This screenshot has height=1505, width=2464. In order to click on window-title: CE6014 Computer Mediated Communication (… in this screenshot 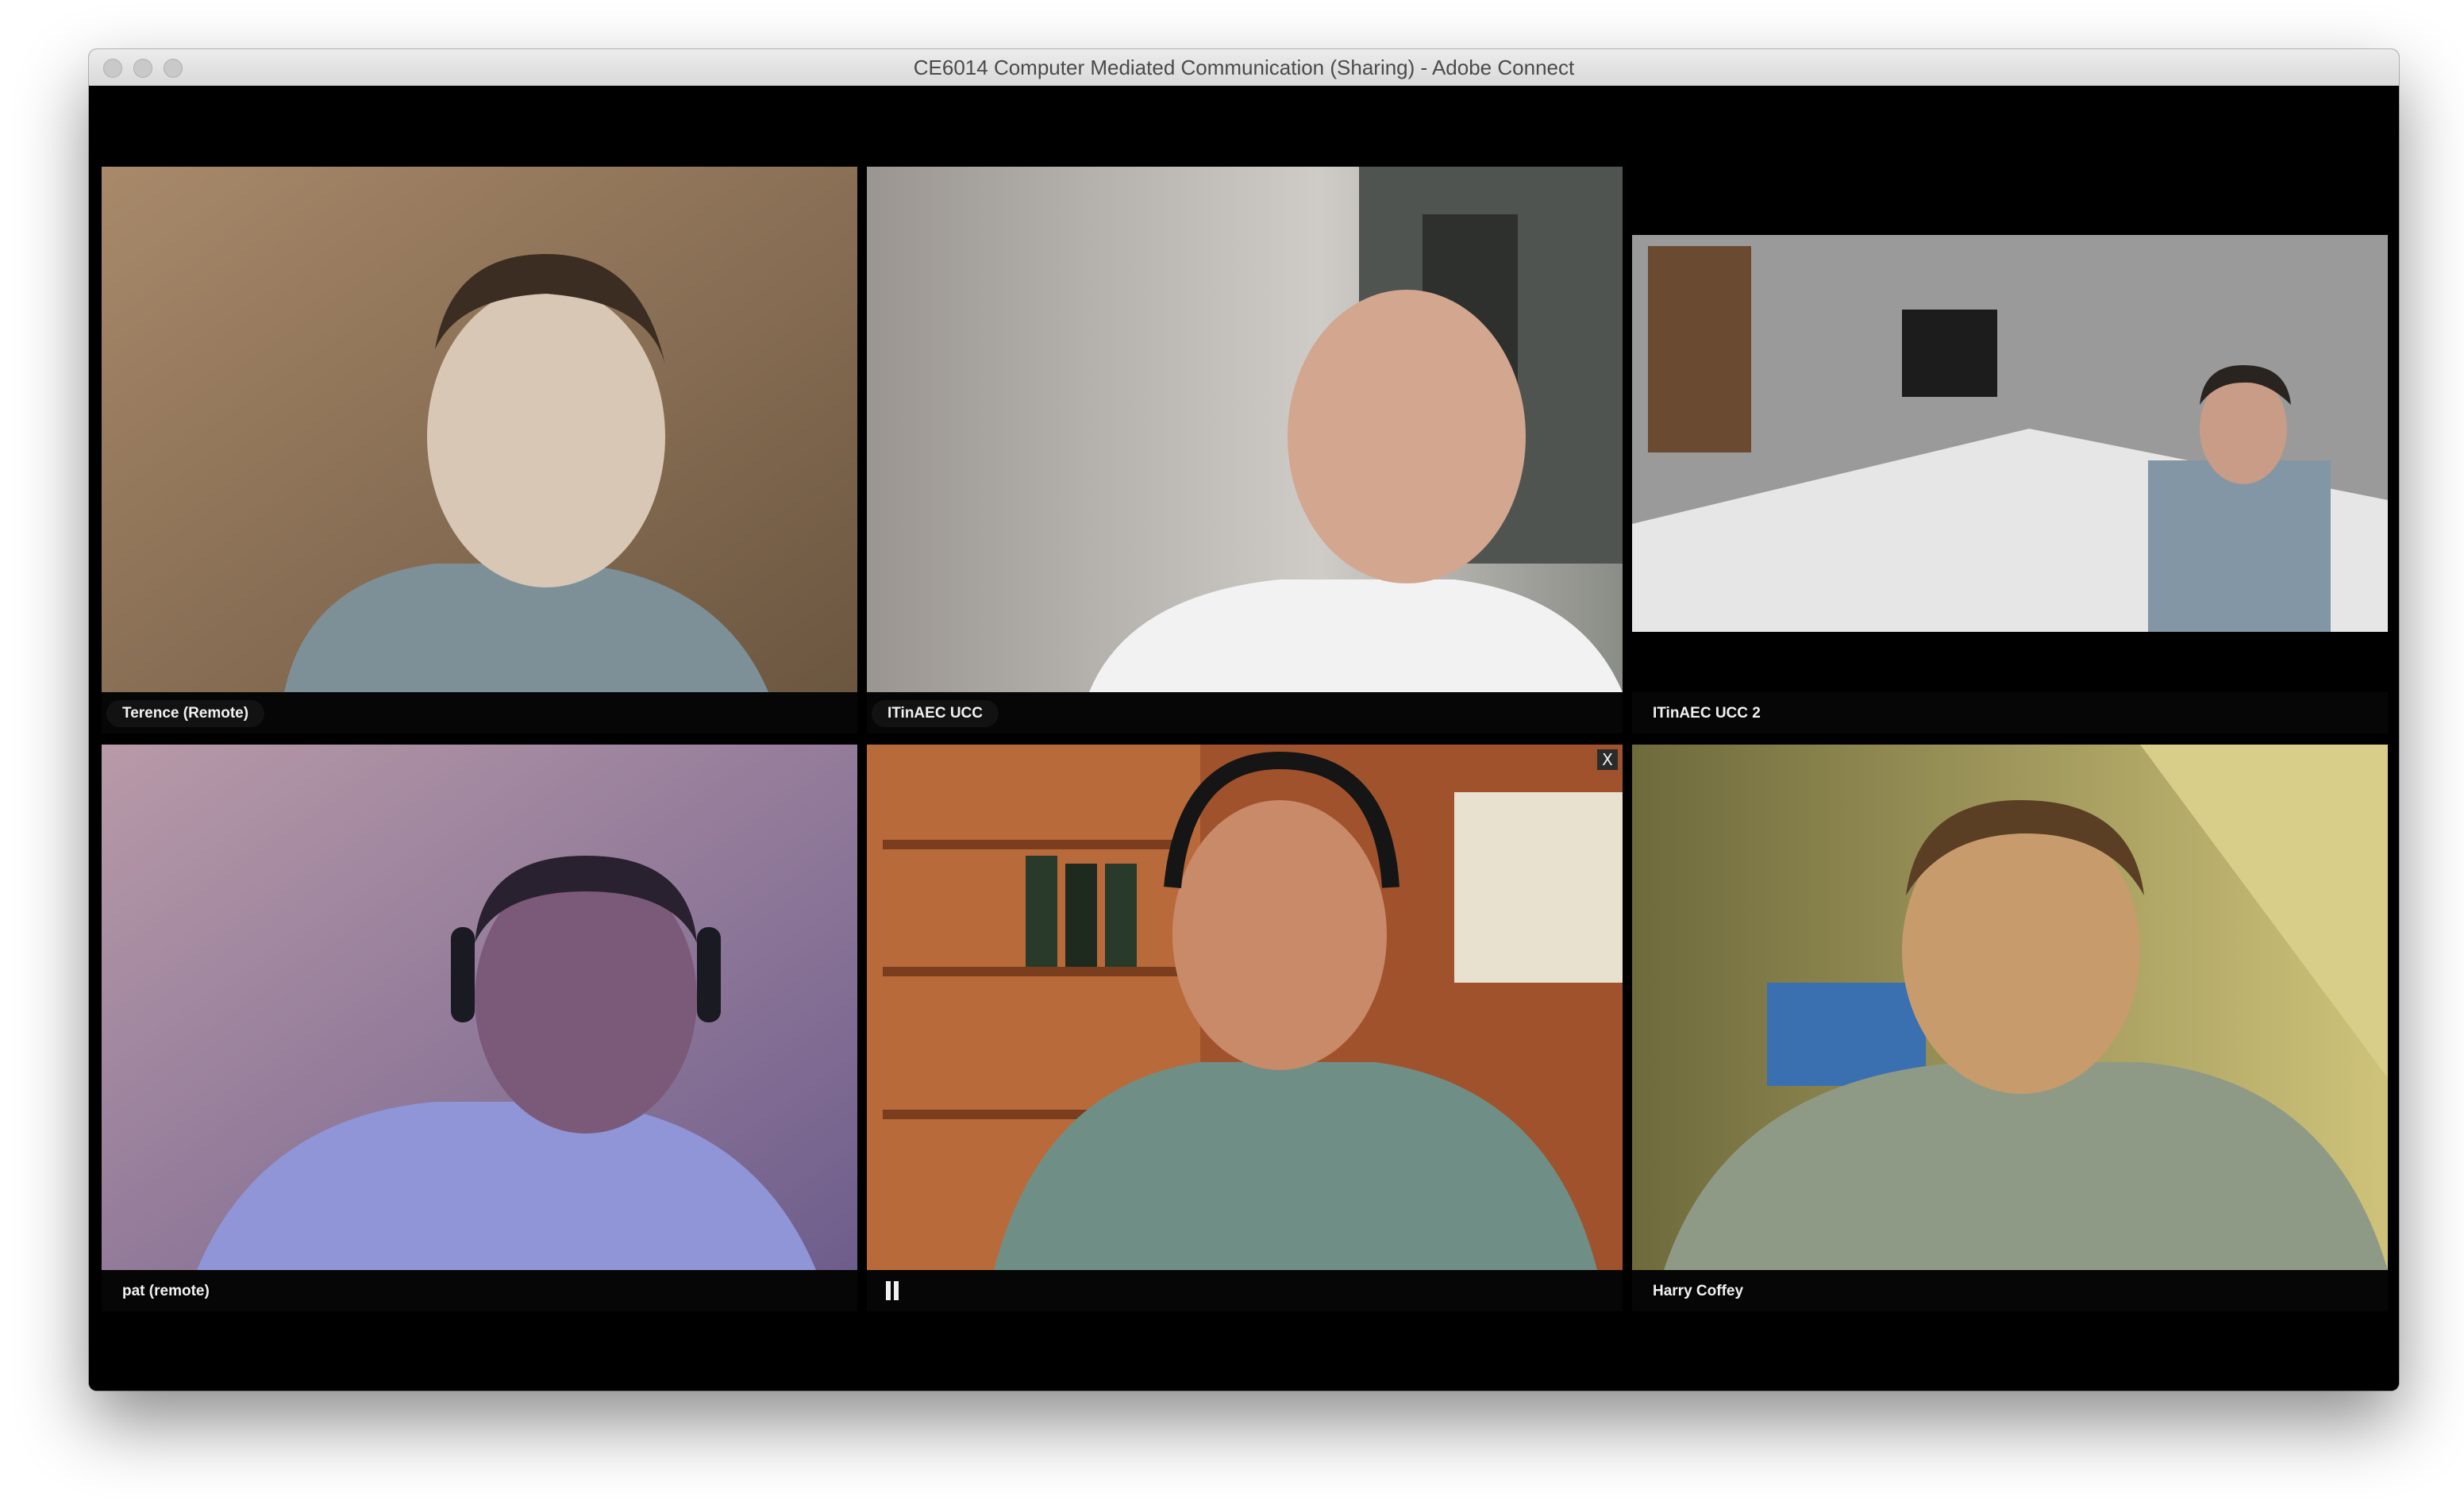, I will do `click(1244, 67)`.